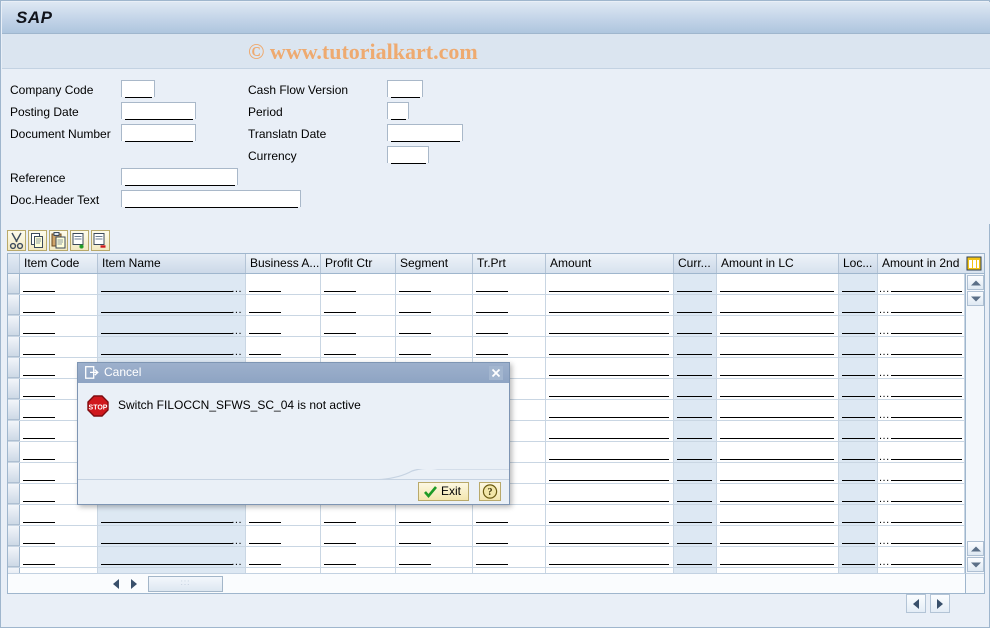  I want to click on paste-button, so click(58, 240).